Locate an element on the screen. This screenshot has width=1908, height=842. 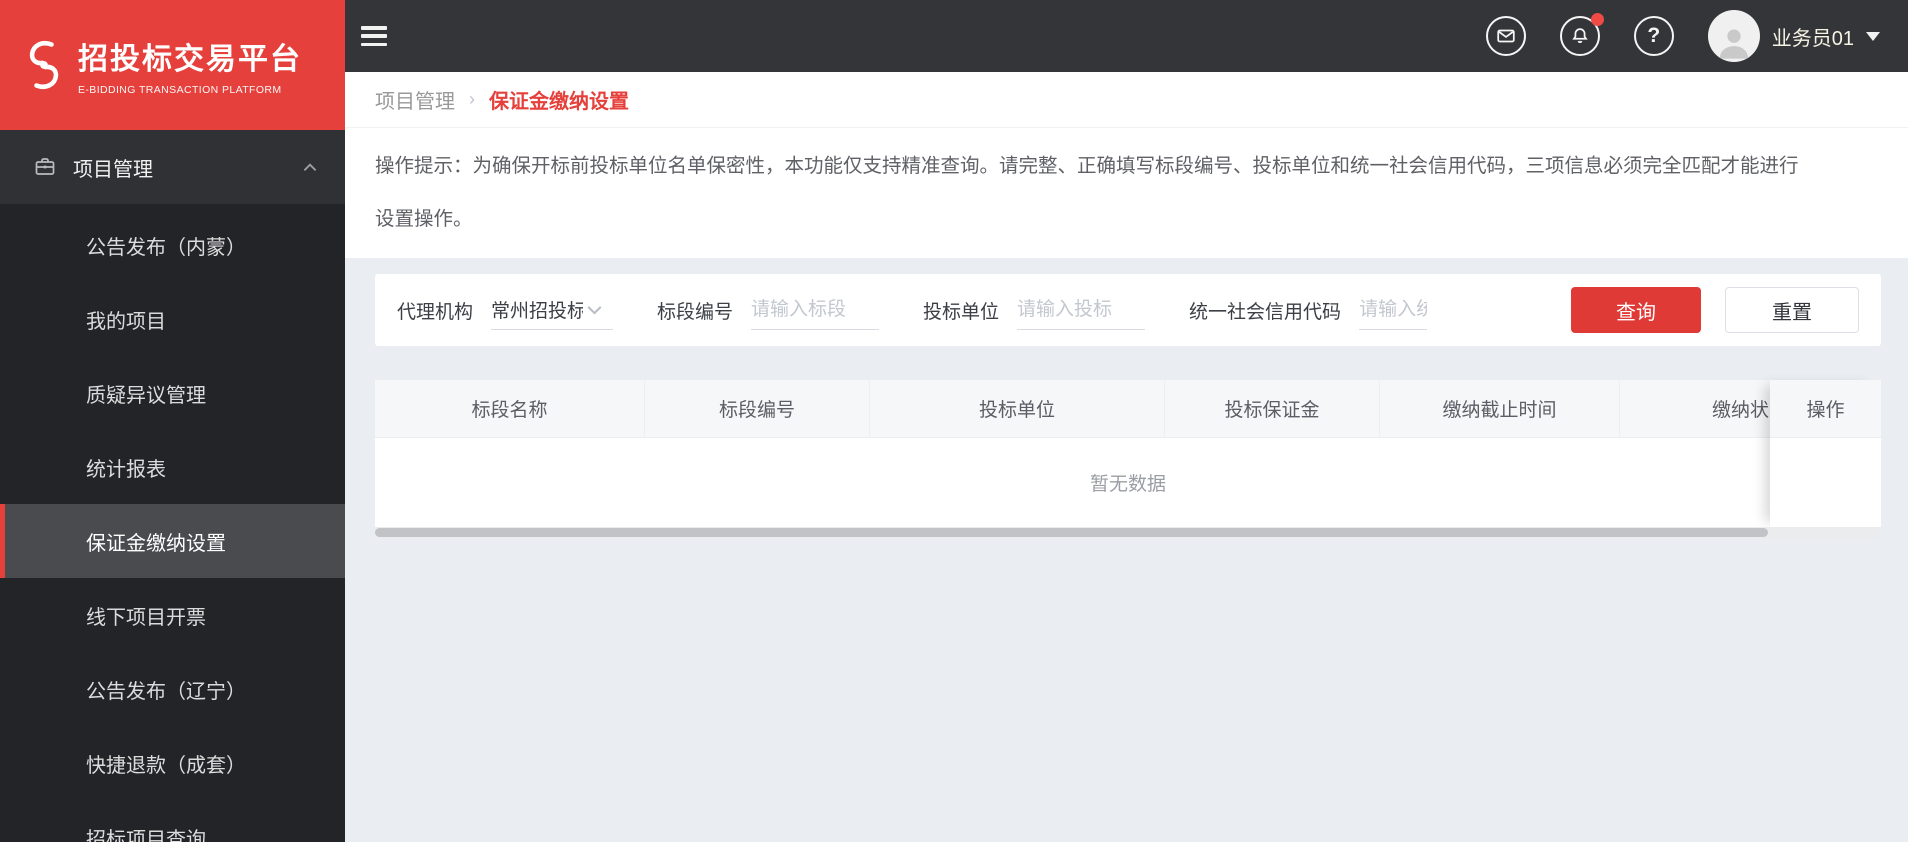
table-header-row: 标段名称 标段编号 投标单位 投标保证金 缴纳截止时间 缴纳状态 is located at coordinates (1072, 409).